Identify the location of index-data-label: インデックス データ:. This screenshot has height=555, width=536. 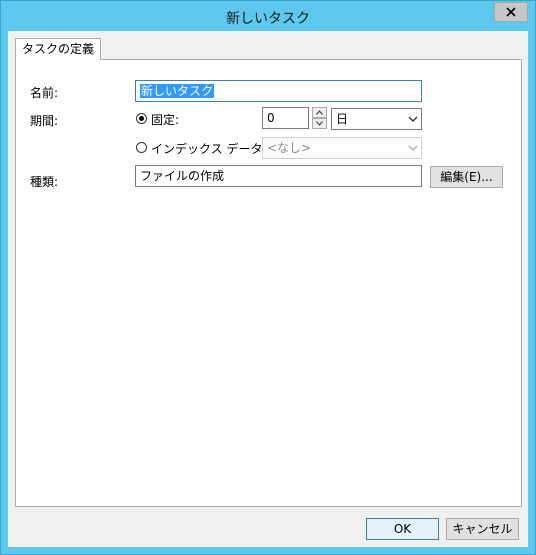
(209, 149).